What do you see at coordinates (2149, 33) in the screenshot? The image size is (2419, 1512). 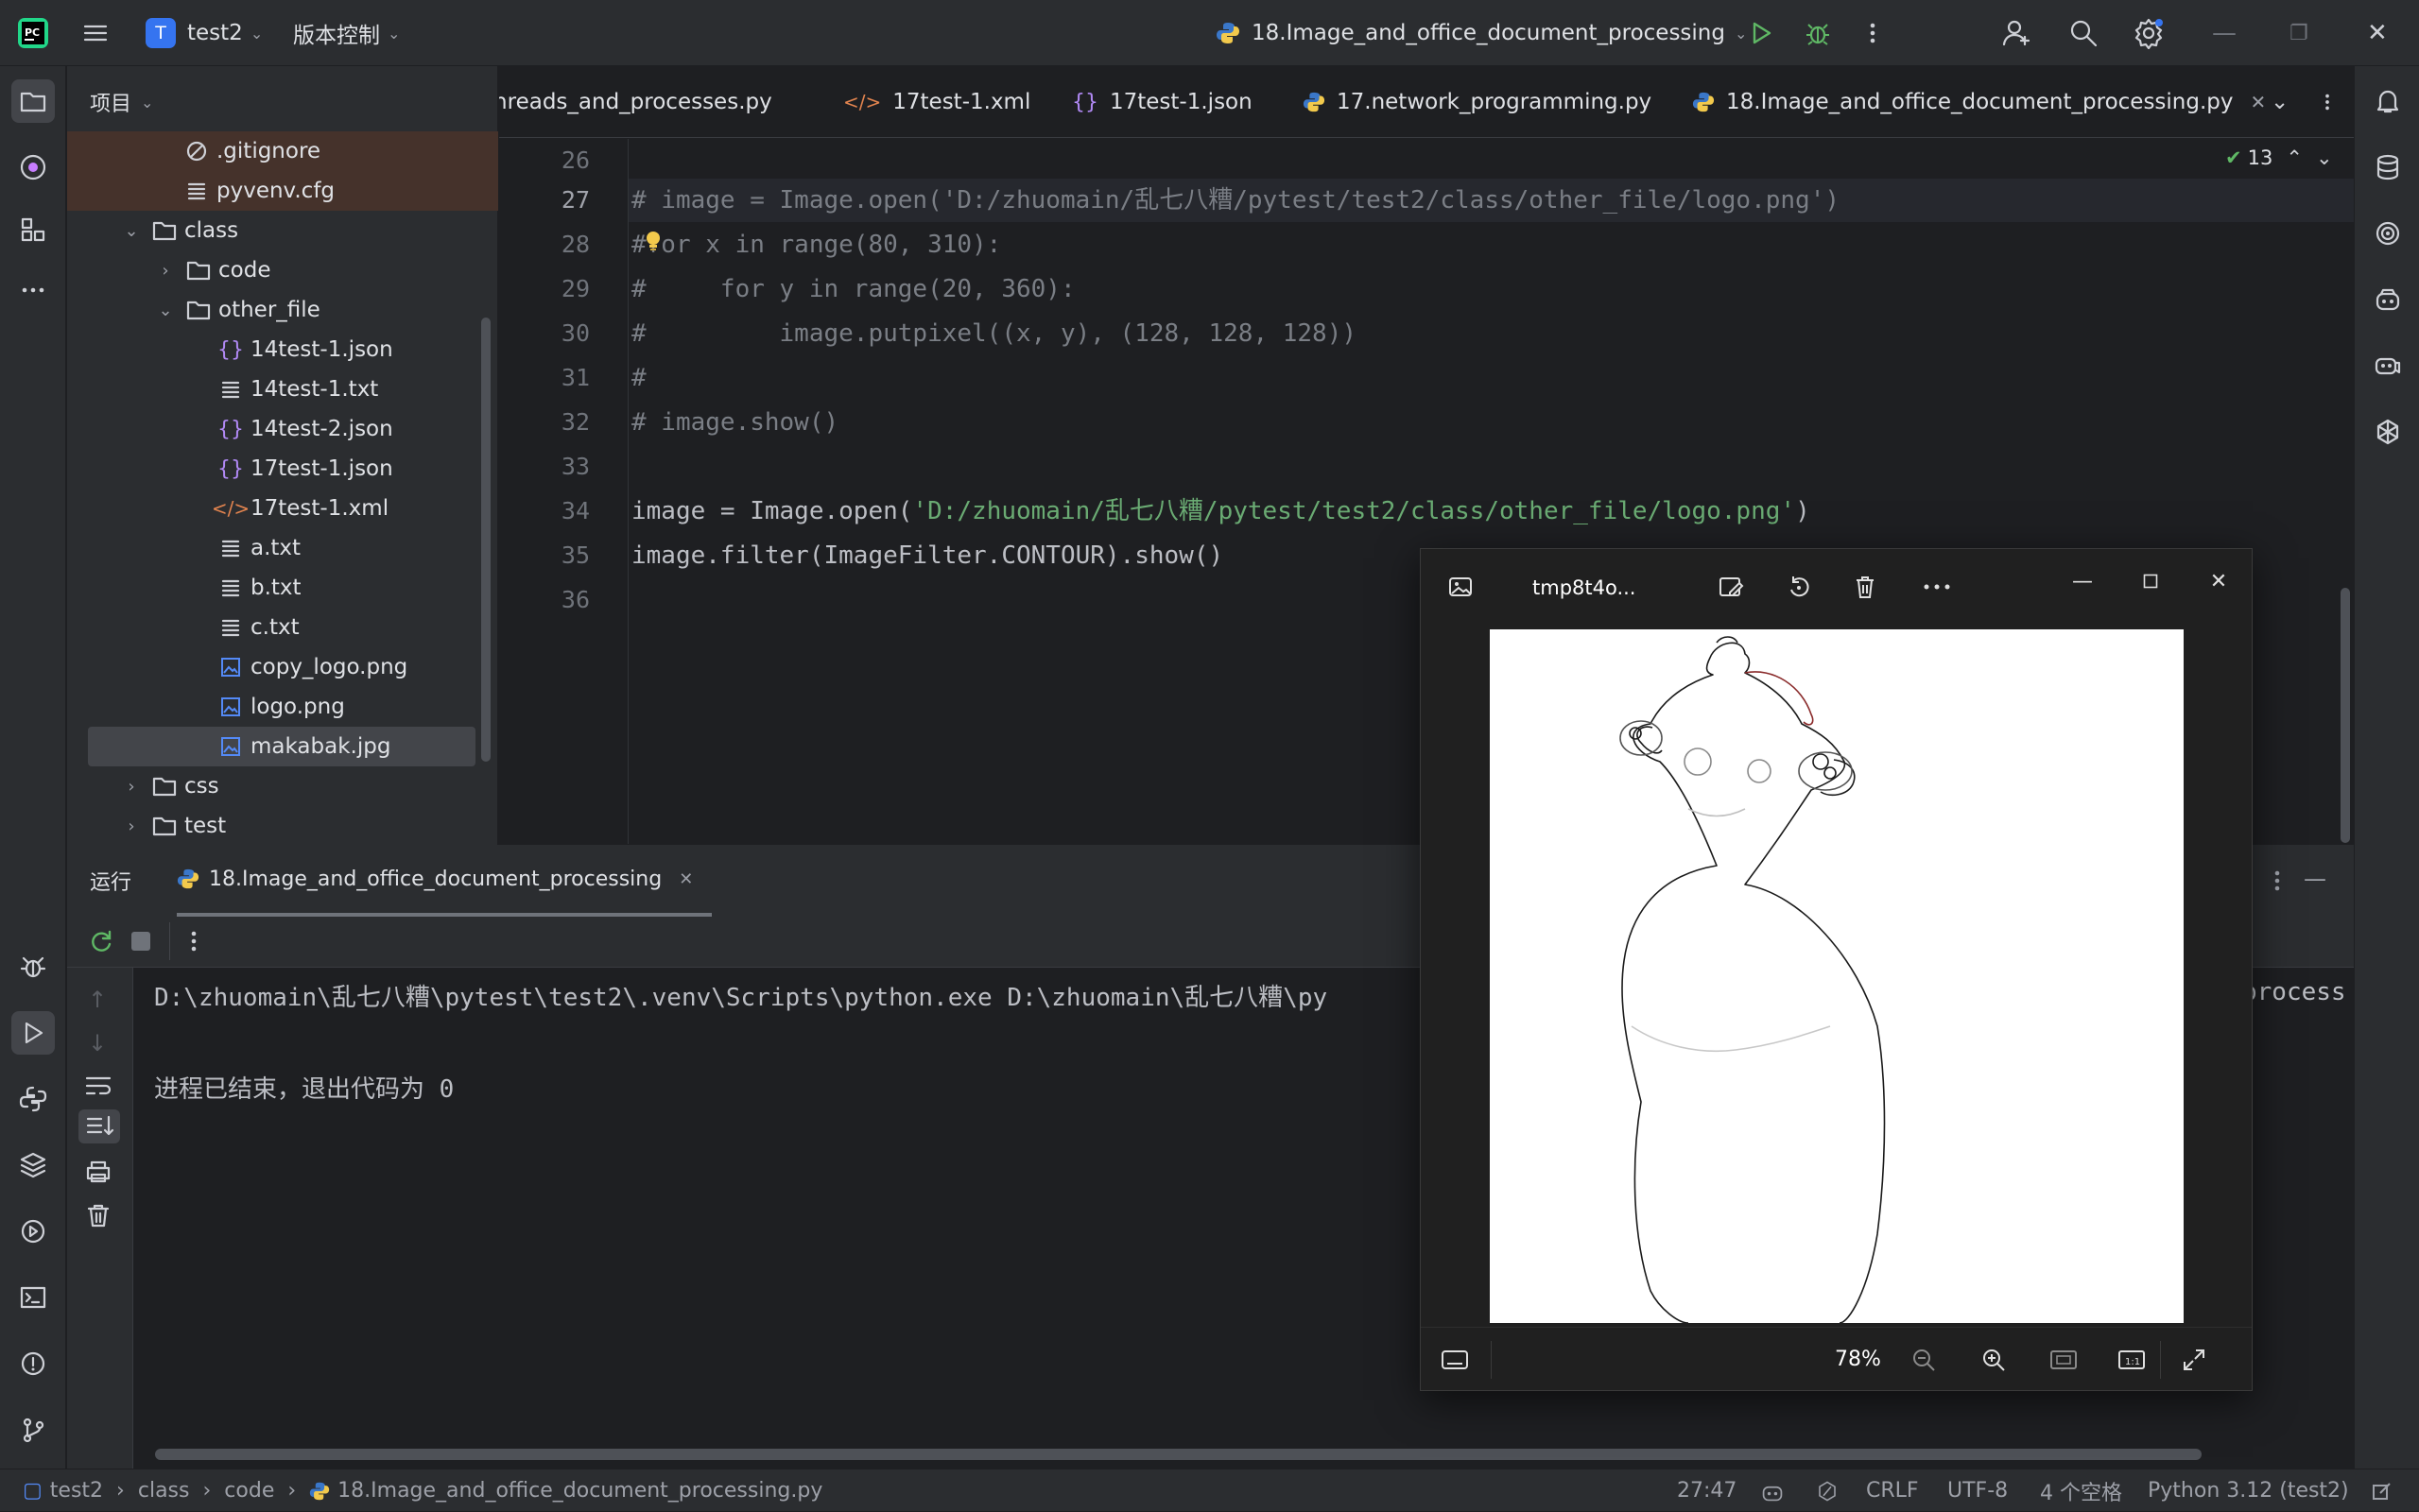 I see `settings-gear-icon` at bounding box center [2149, 33].